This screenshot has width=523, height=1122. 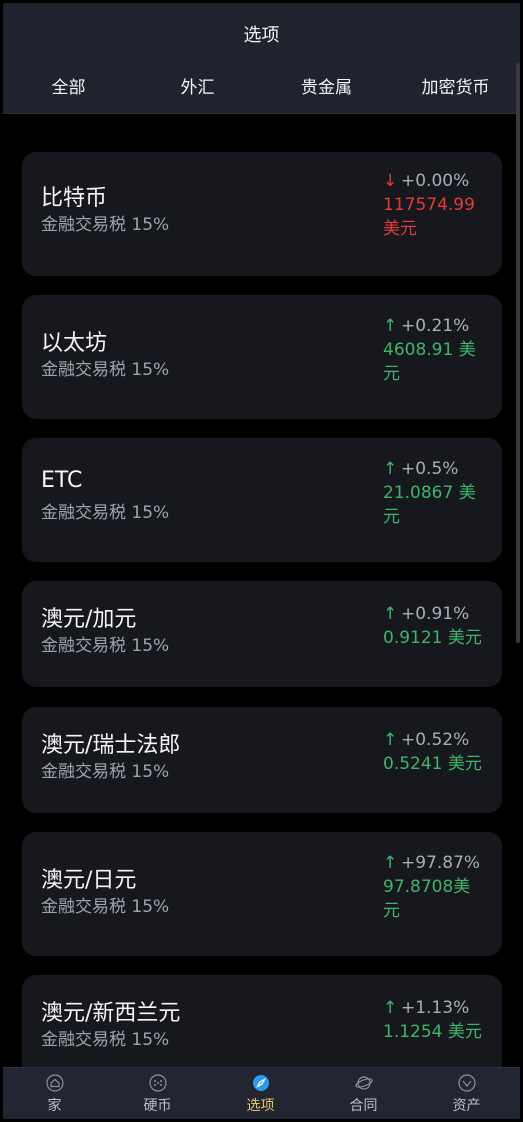 I want to click on nav-label: 硬币, so click(x=157, y=1106).